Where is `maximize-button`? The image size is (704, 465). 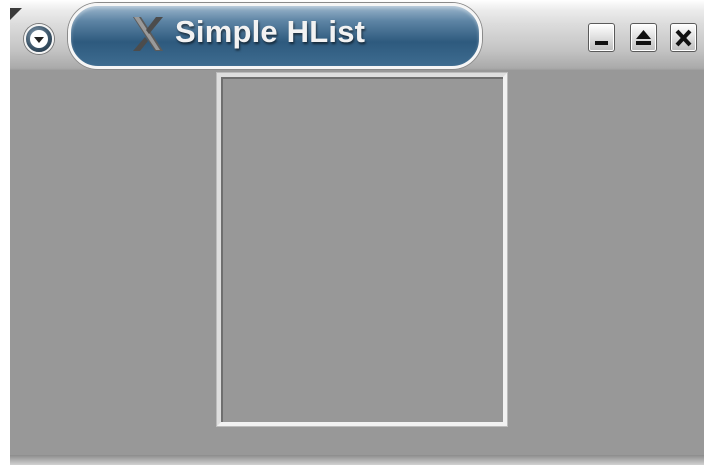
maximize-button is located at coordinates (643, 37).